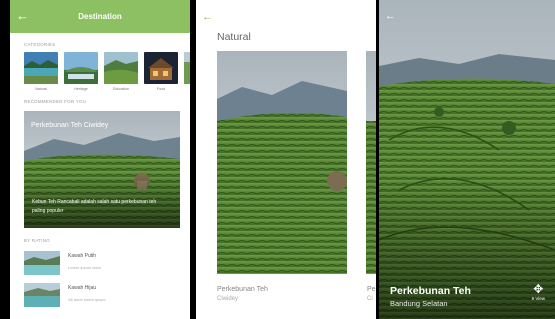 The width and height of the screenshot is (555, 319). I want to click on card-title: Perkebunan Teh, so click(242, 289).